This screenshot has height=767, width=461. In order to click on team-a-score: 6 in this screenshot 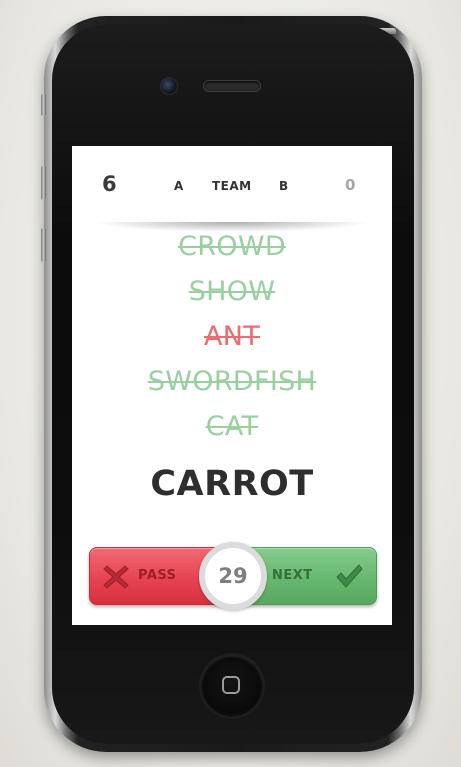, I will do `click(109, 184)`.